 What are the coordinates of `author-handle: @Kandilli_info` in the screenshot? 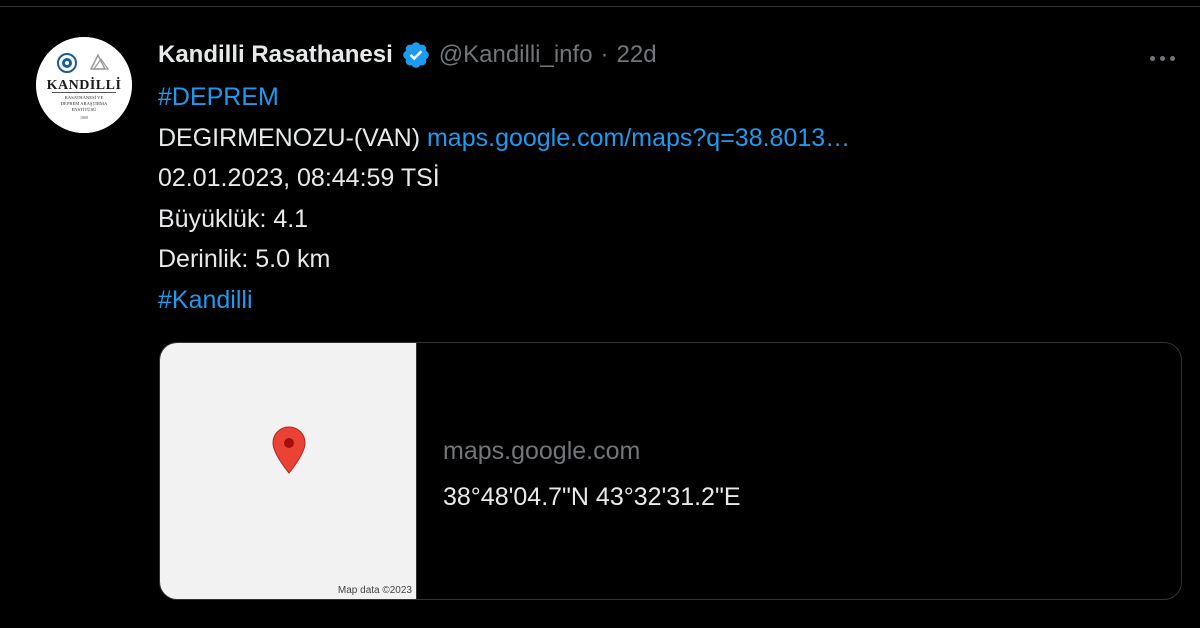 It's located at (516, 55).